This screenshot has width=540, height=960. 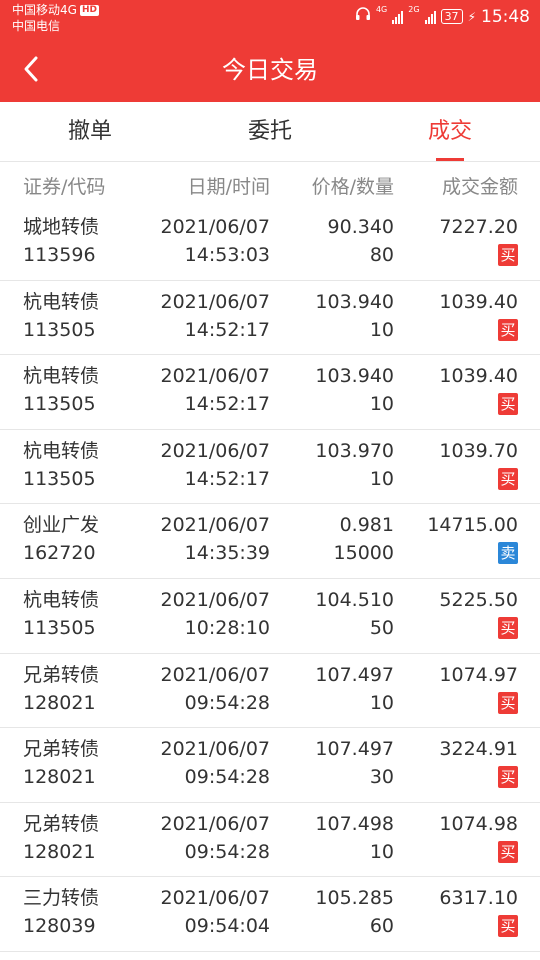 I want to click on tab-filled: 成交, so click(x=450, y=131).